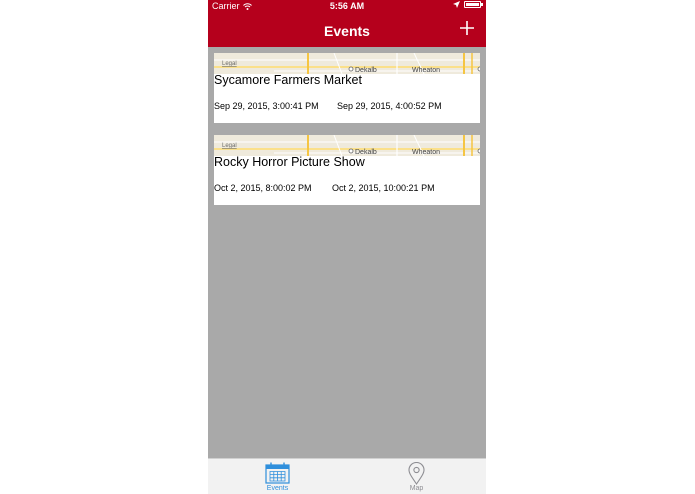 Image resolution: width=695 pixels, height=494 pixels. What do you see at coordinates (288, 80) in the screenshot?
I see `event-title: Sycamore Farmers Market` at bounding box center [288, 80].